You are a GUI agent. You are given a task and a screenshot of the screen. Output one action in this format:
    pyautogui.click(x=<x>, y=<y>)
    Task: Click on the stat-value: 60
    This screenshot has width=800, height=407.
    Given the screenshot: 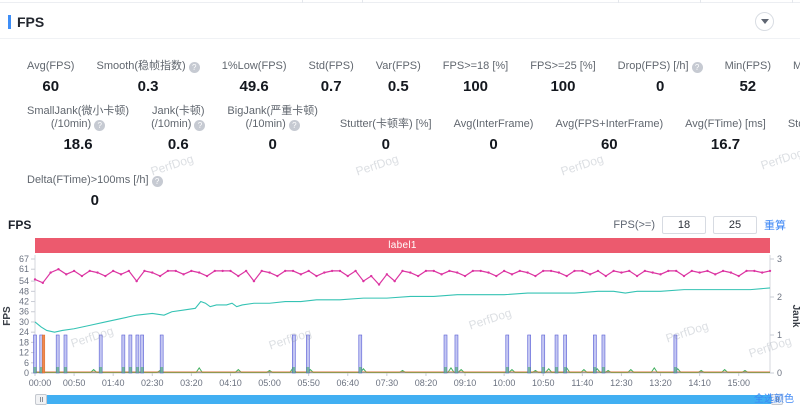 What is the action you would take?
    pyautogui.click(x=796, y=87)
    